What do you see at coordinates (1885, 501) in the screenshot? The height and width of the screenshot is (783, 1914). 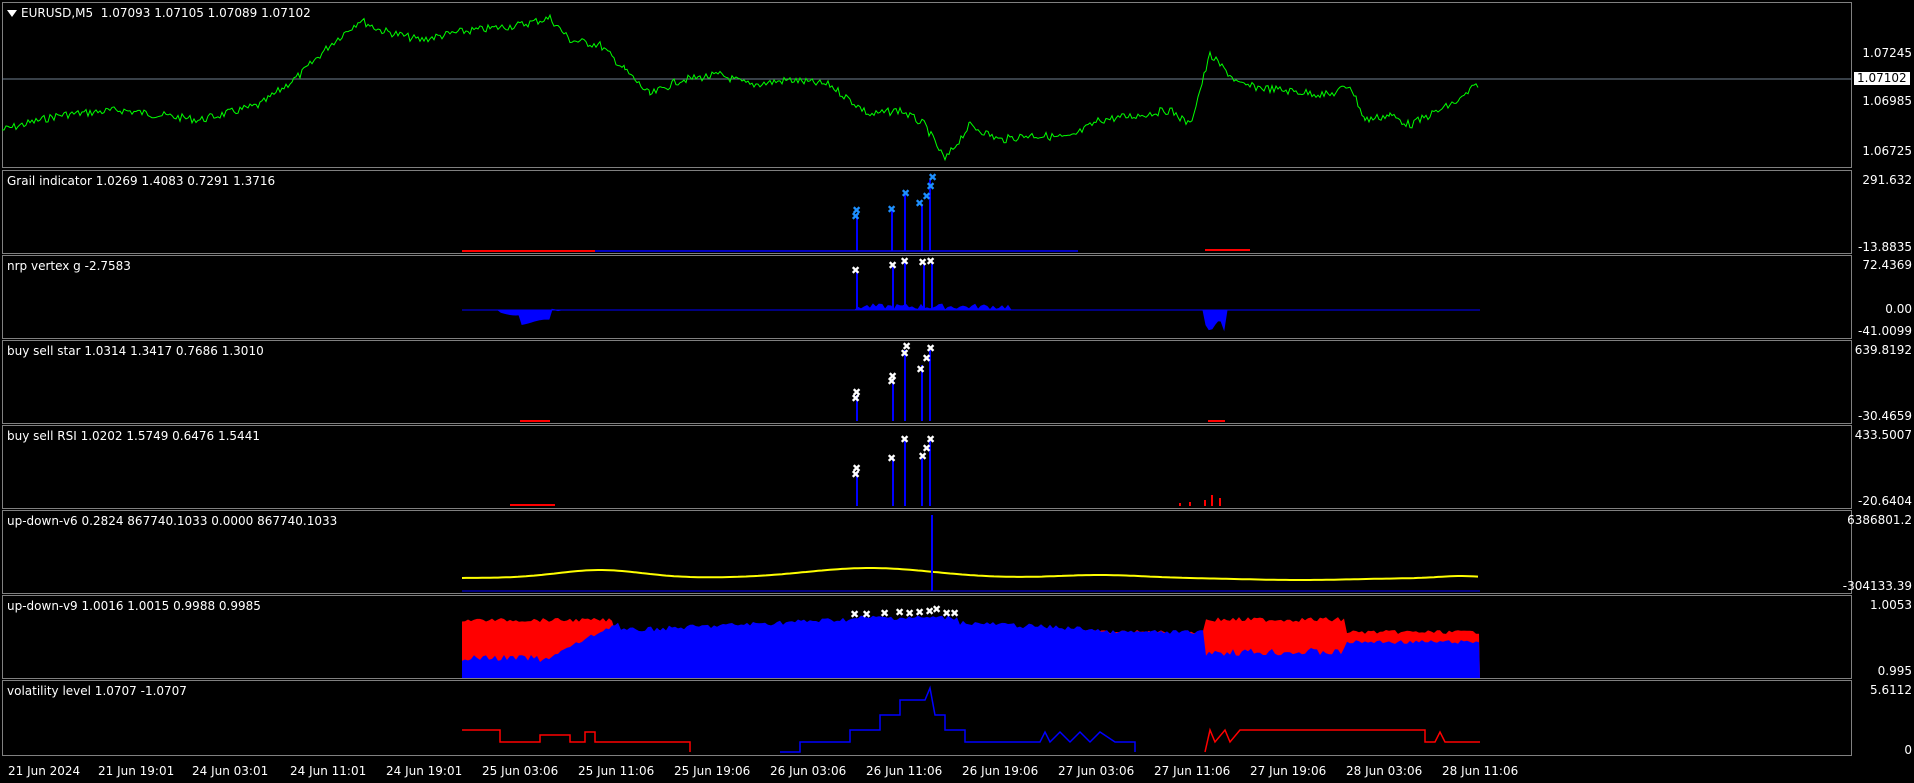 I see `axis-min: -20.6404` at bounding box center [1885, 501].